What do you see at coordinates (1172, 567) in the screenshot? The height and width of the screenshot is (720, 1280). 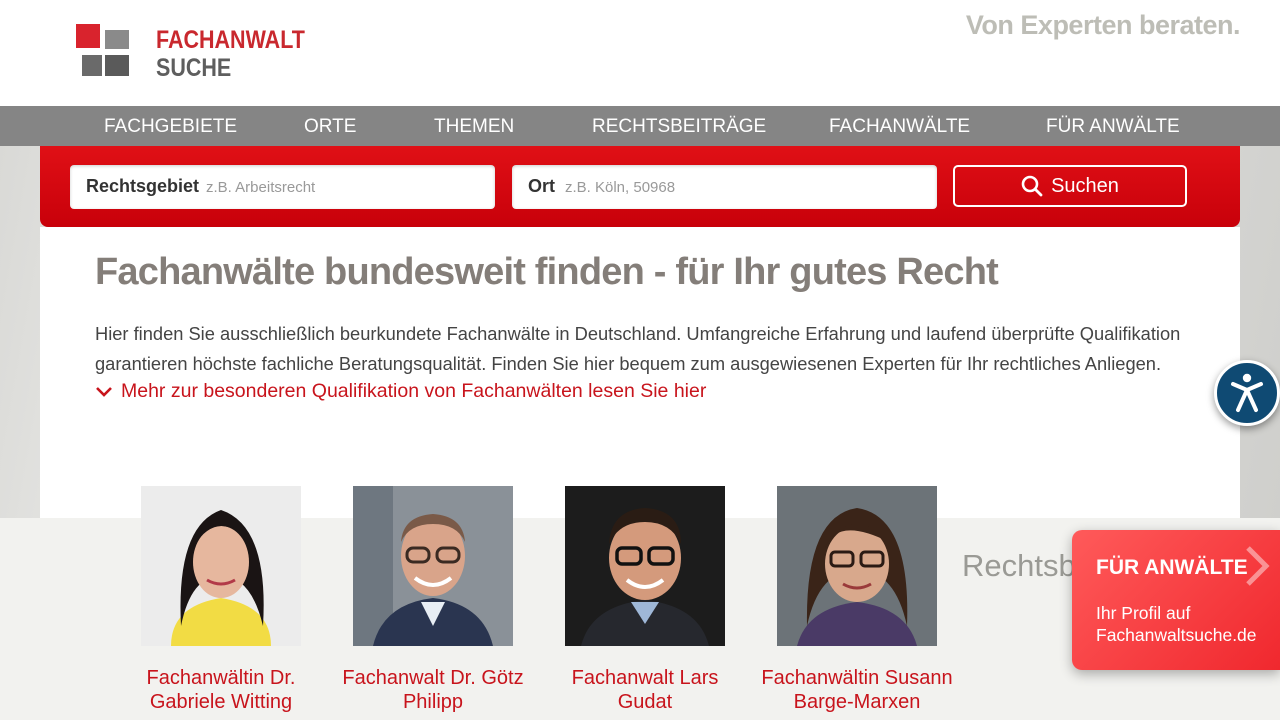 I see `promo-title: FÜR ANWÄLTE` at bounding box center [1172, 567].